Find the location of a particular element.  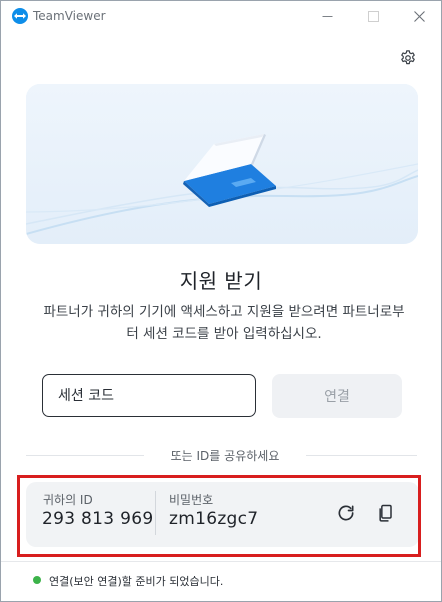

password-value: zm16zgc7 is located at coordinates (214, 519).